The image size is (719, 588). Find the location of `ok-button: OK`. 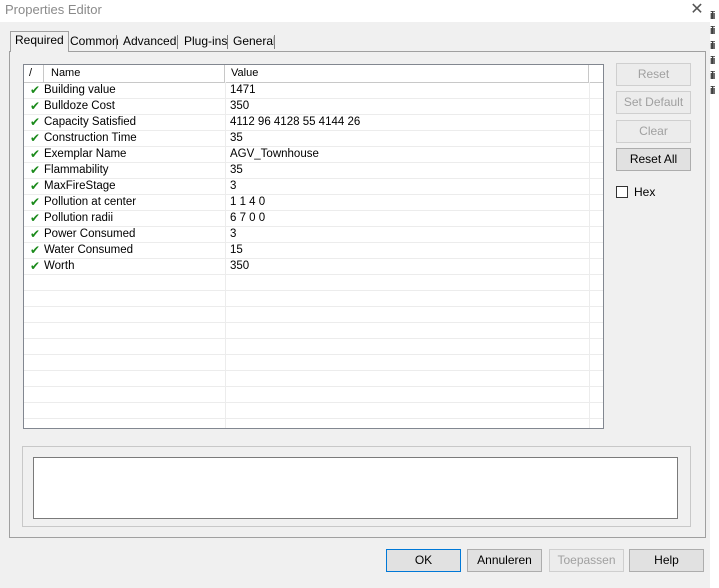

ok-button: OK is located at coordinates (423, 560).